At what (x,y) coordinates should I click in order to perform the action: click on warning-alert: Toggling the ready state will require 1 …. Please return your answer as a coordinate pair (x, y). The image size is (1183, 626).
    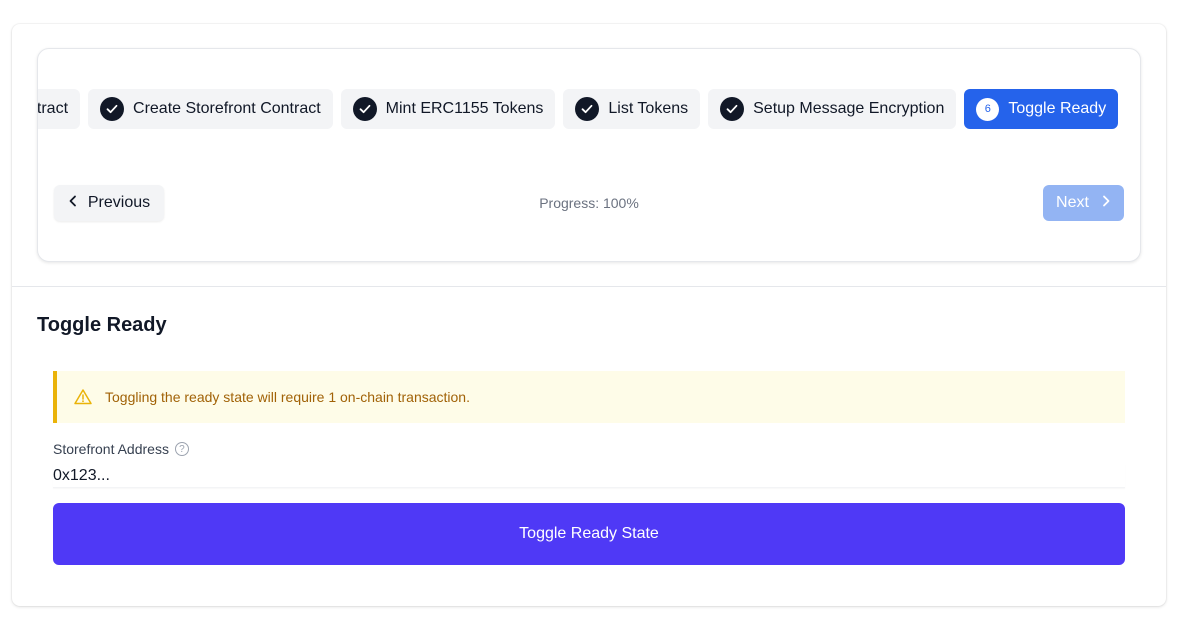
    Looking at the image, I should click on (589, 397).